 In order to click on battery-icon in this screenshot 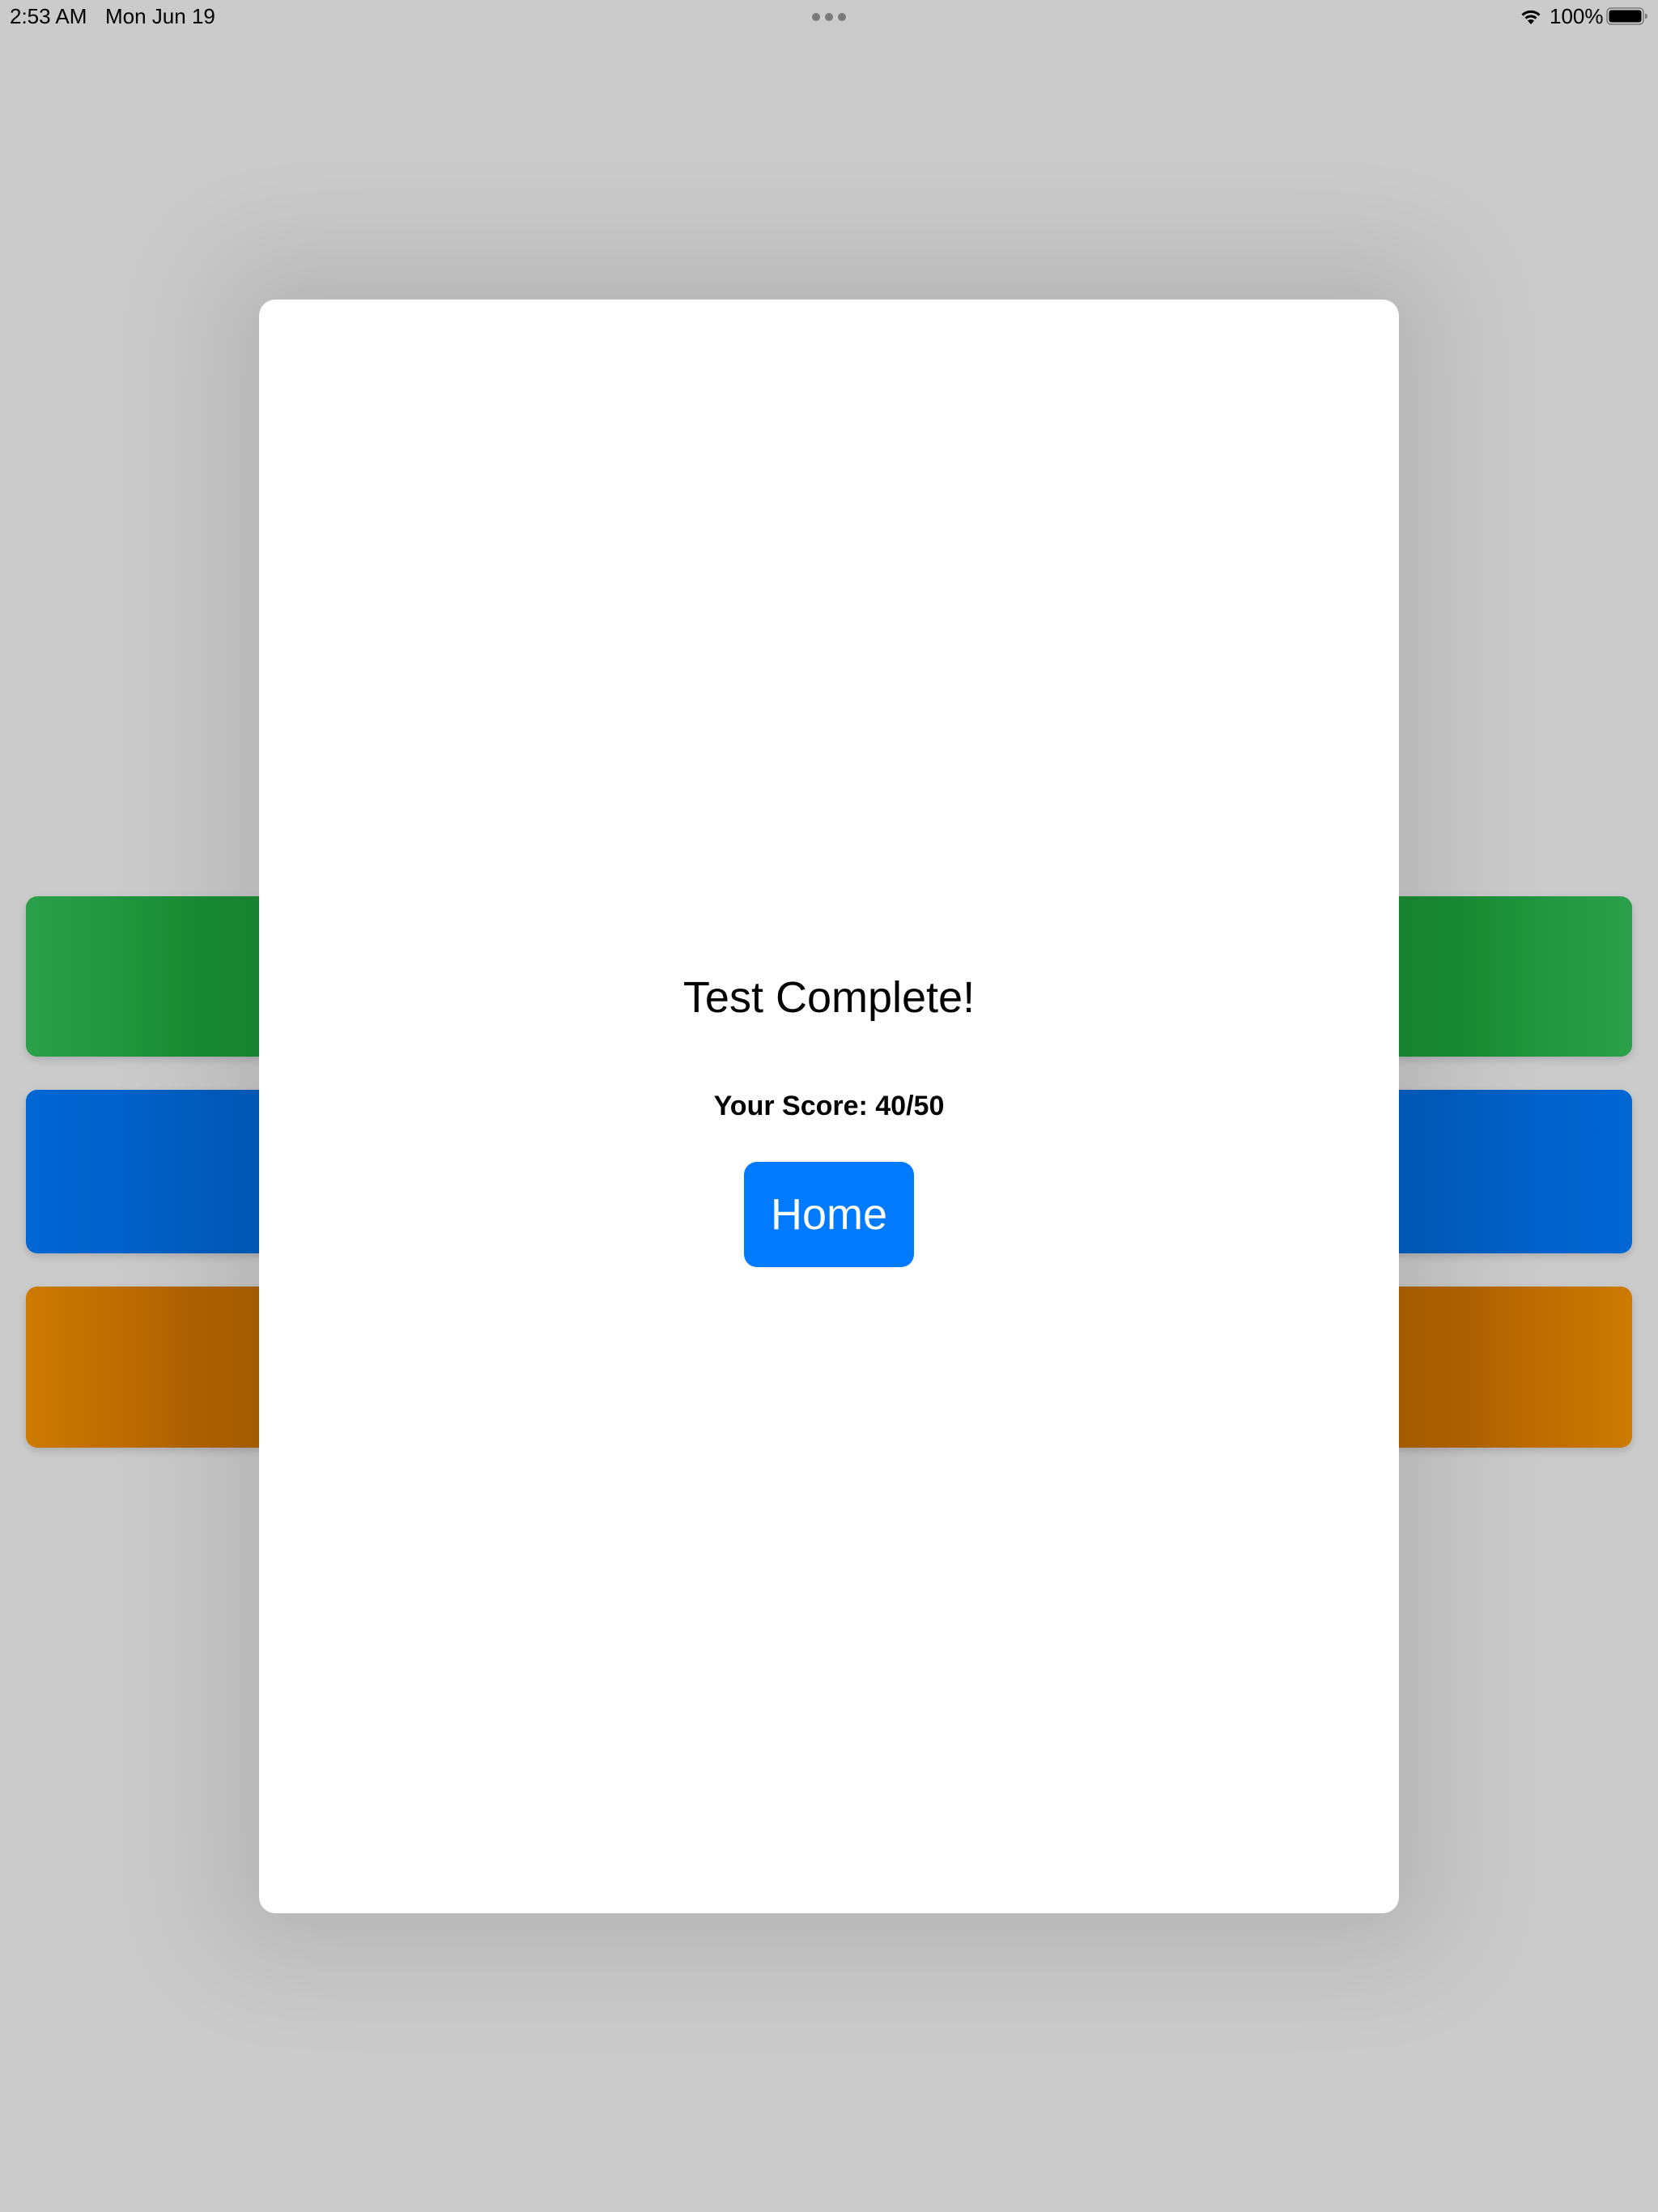, I will do `click(1626, 16)`.